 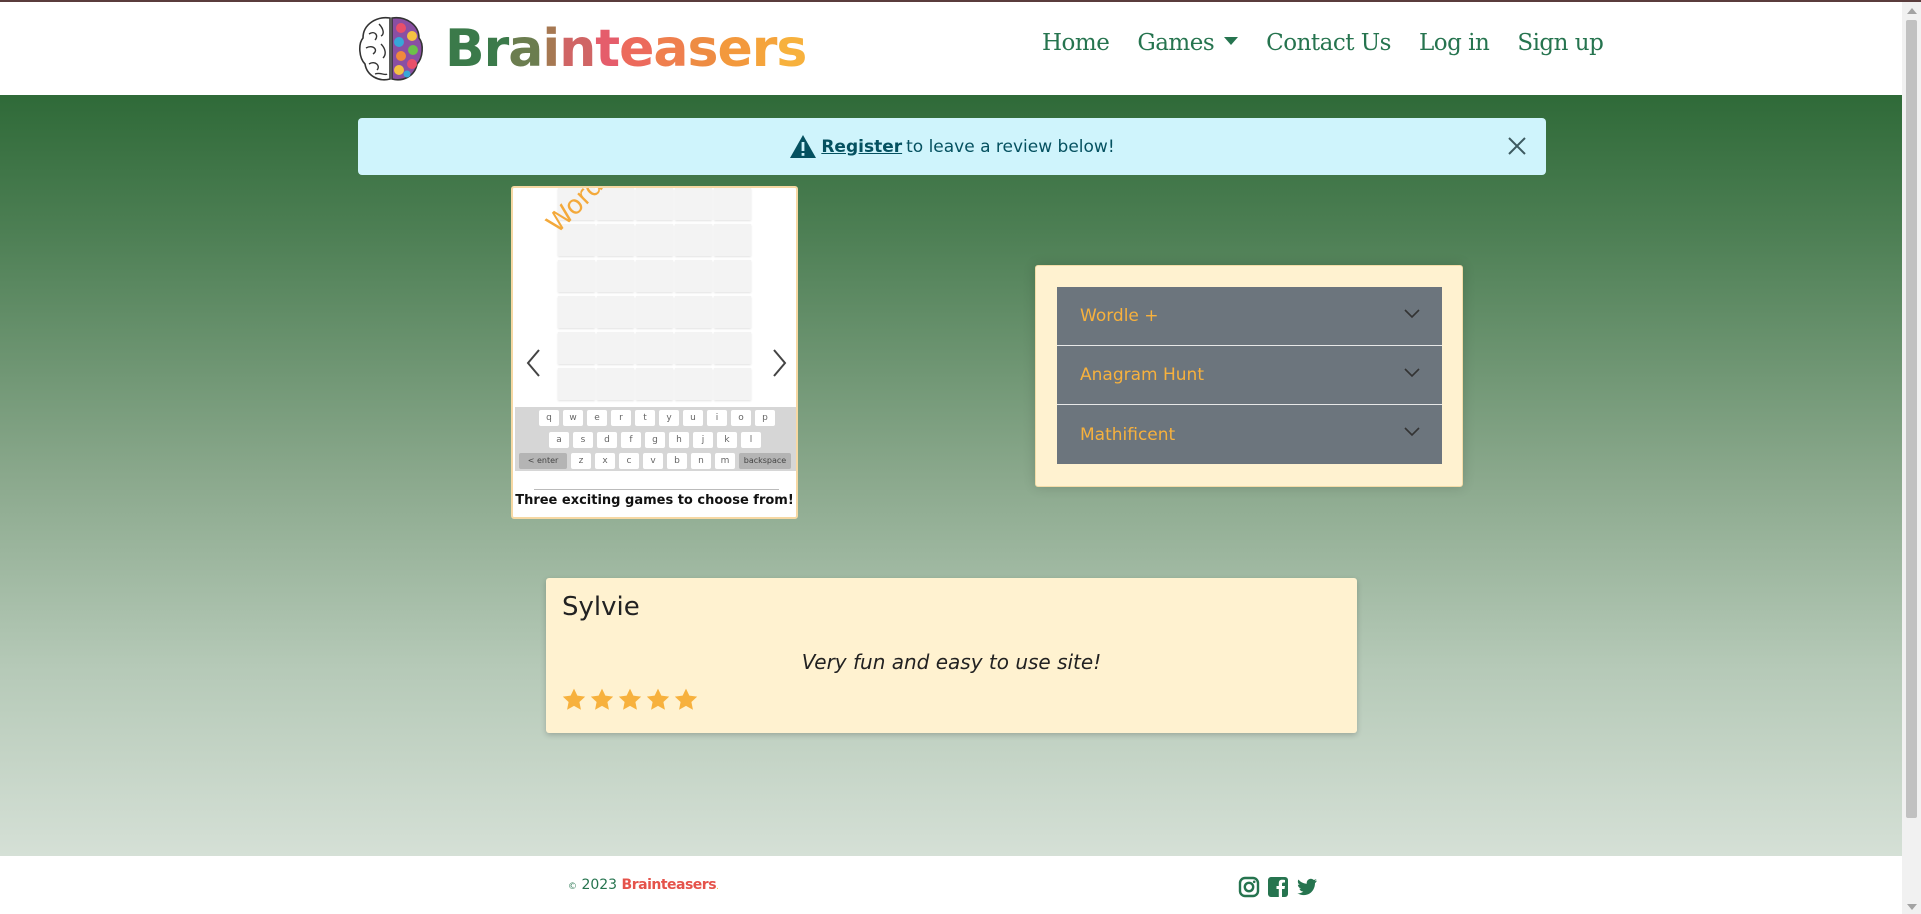 I want to click on keyboard-key: v, so click(x=653, y=461).